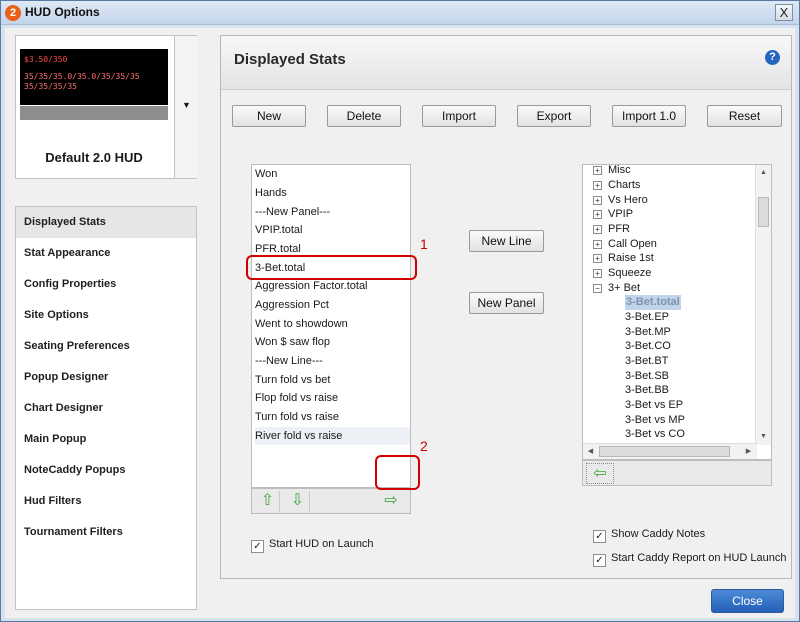 Image resolution: width=800 pixels, height=622 pixels. I want to click on sidebar-item-seating-preferences: Seating Preferences, so click(106, 346).